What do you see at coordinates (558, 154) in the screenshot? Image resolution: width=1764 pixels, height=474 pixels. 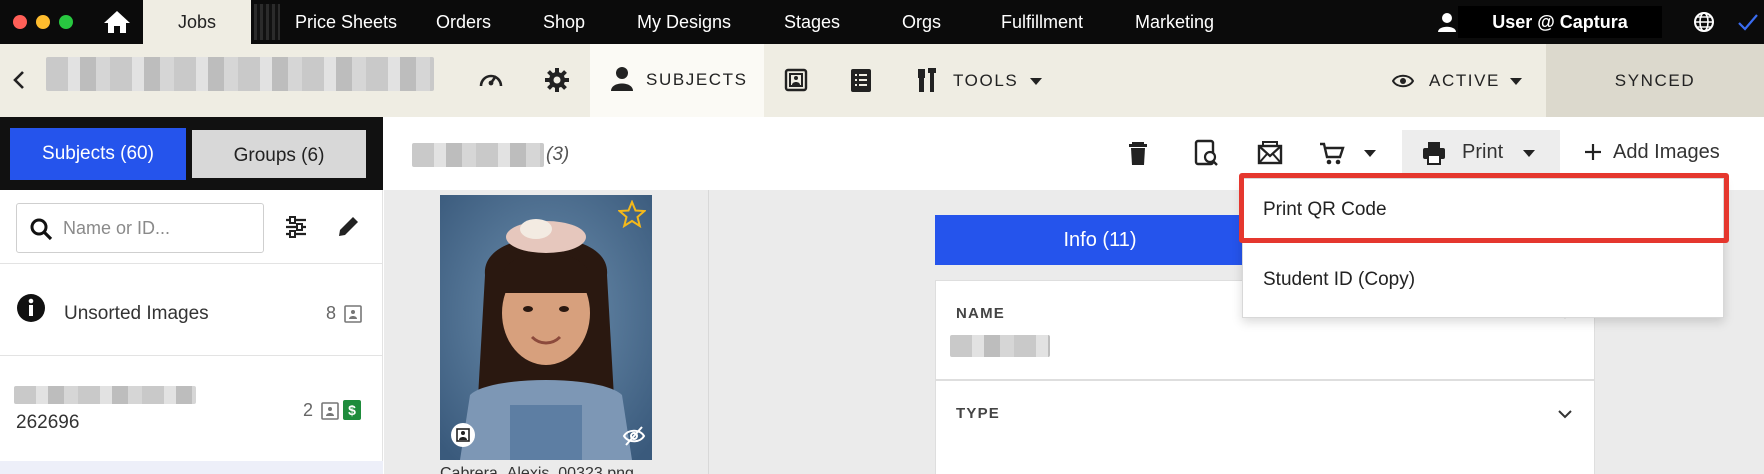 I see `subject-image-total: (3)` at bounding box center [558, 154].